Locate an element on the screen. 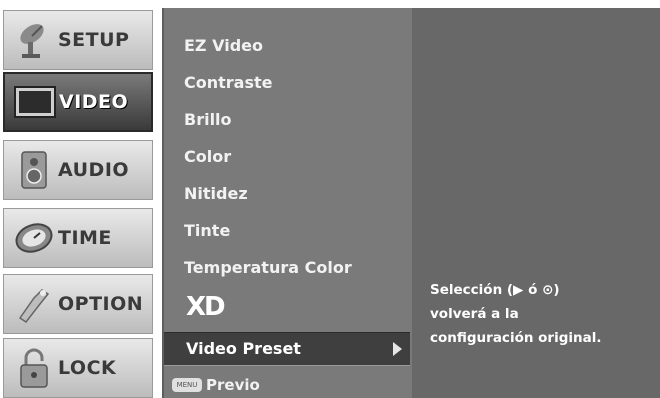  previous-hint: MENU Previo is located at coordinates (216, 385).